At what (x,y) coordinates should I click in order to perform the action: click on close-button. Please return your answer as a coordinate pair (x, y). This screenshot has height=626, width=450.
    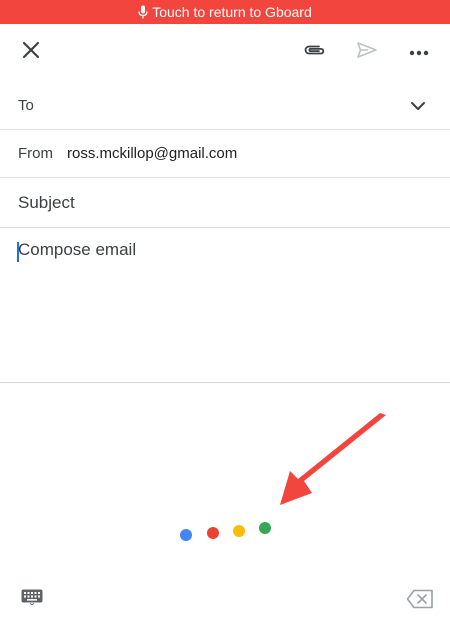
    Looking at the image, I should click on (31, 52).